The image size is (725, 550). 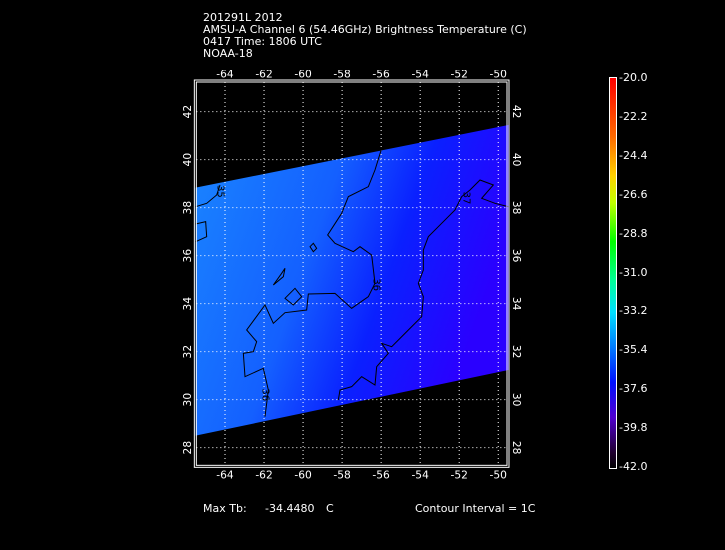 What do you see at coordinates (516, 448) in the screenshot?
I see `y-tick-label-right: 28` at bounding box center [516, 448].